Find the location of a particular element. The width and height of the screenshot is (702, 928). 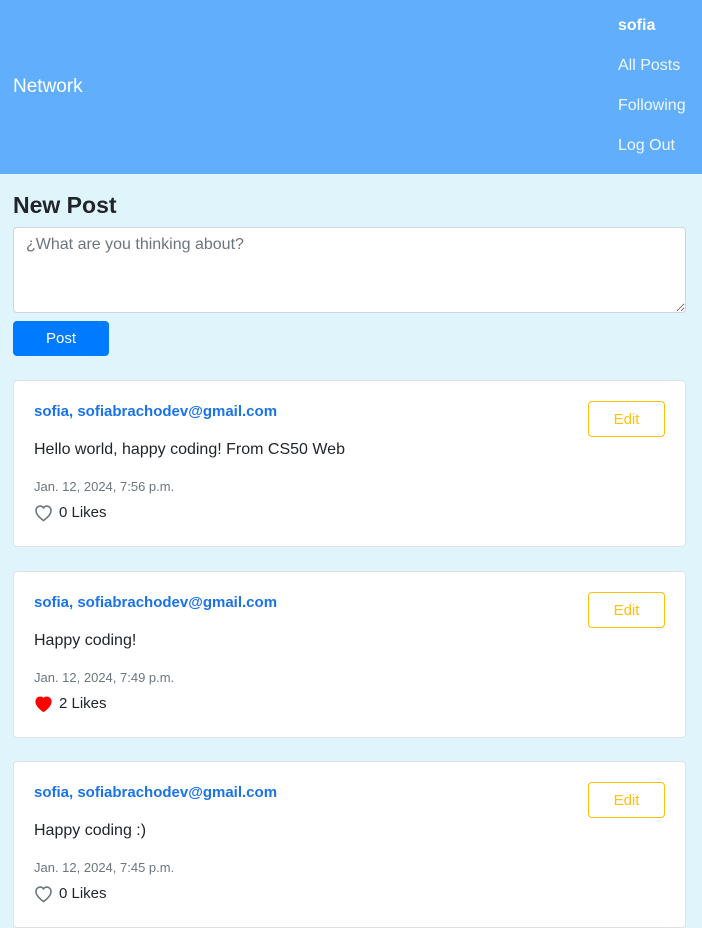

nav-log-out: Log Out is located at coordinates (652, 154).